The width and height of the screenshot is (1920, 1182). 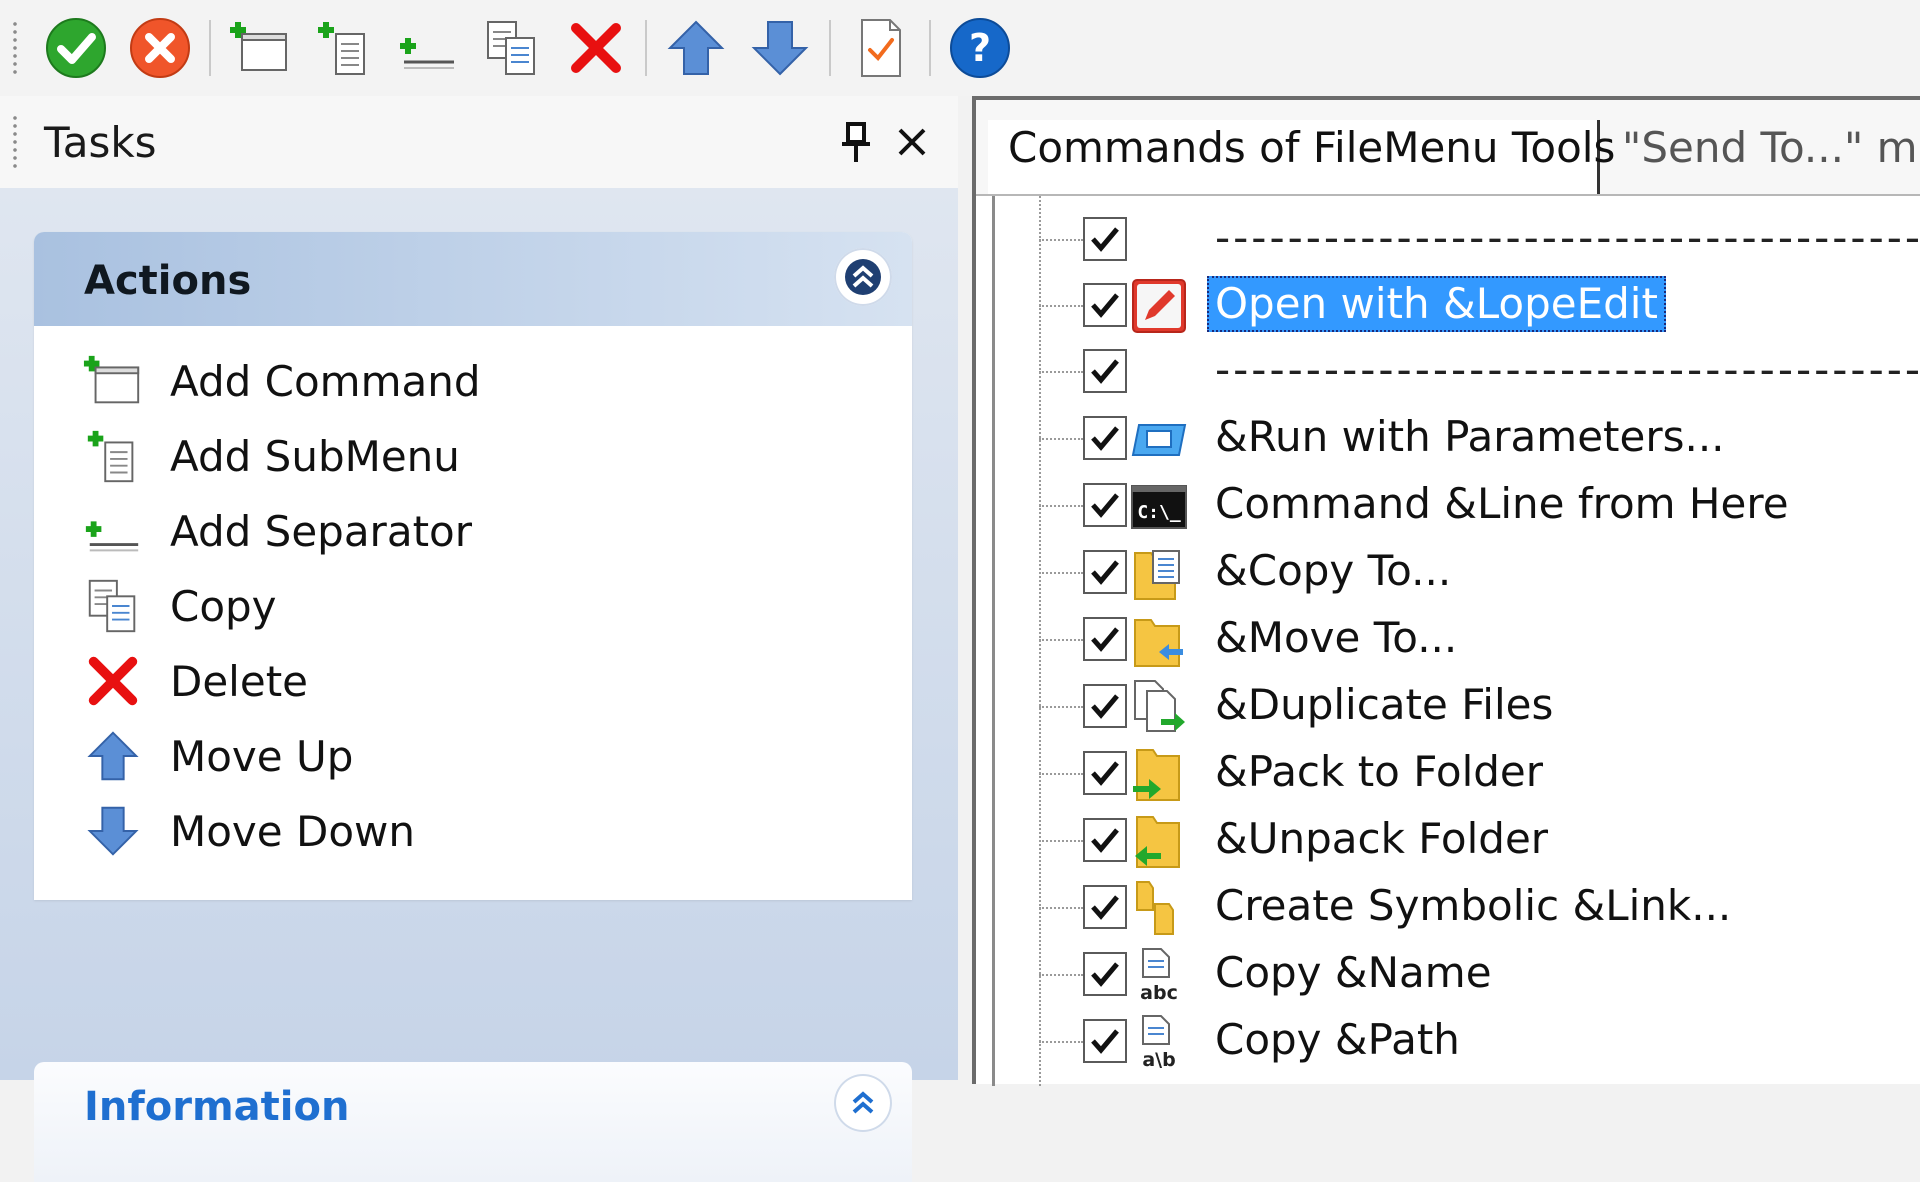 I want to click on command-item-open-with-lopeedit: Open with &LopeEdit, so click(x=1436, y=304).